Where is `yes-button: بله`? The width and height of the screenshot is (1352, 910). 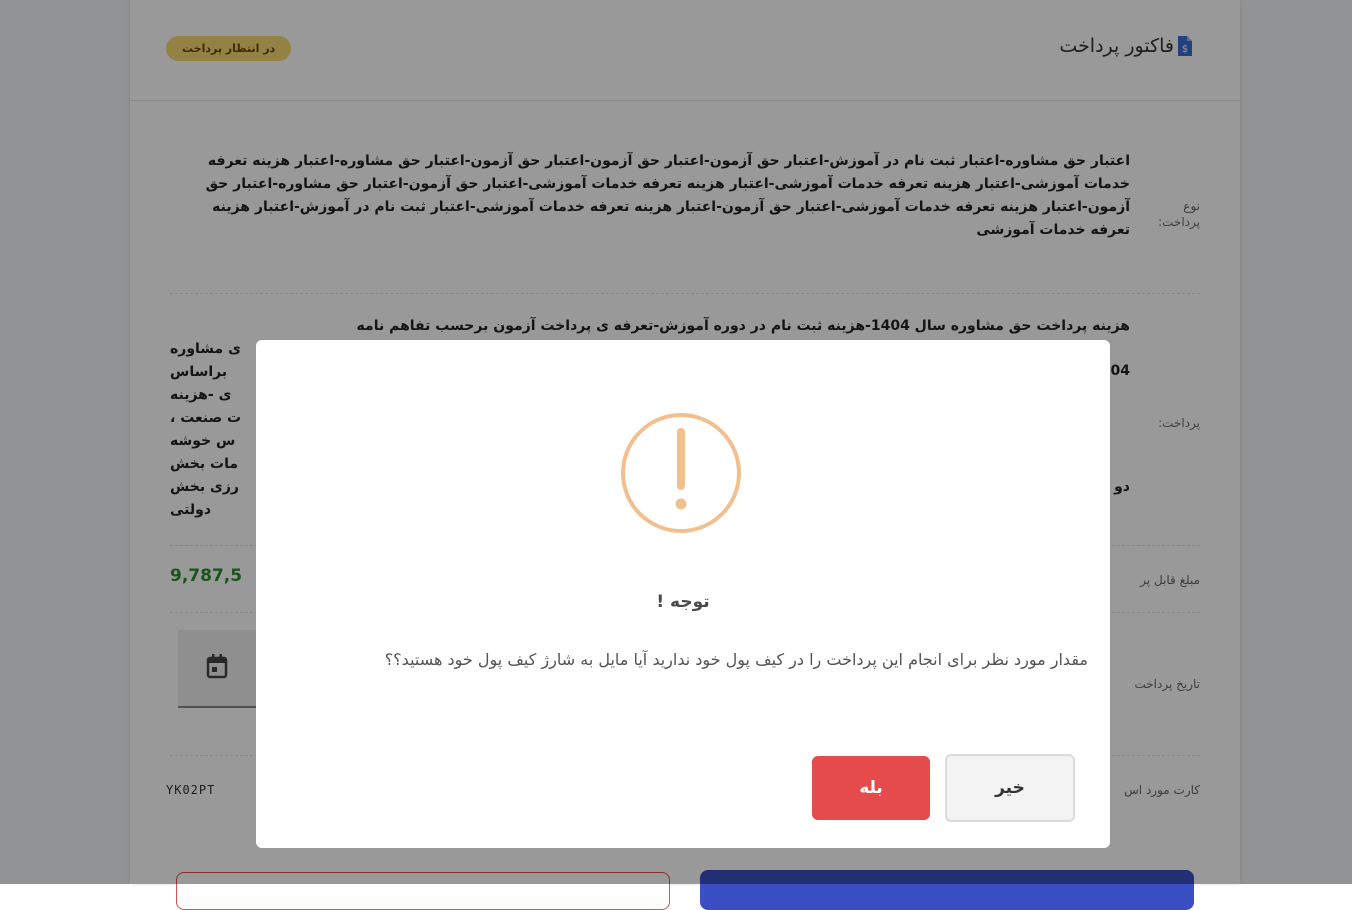 yes-button: بله is located at coordinates (871, 788).